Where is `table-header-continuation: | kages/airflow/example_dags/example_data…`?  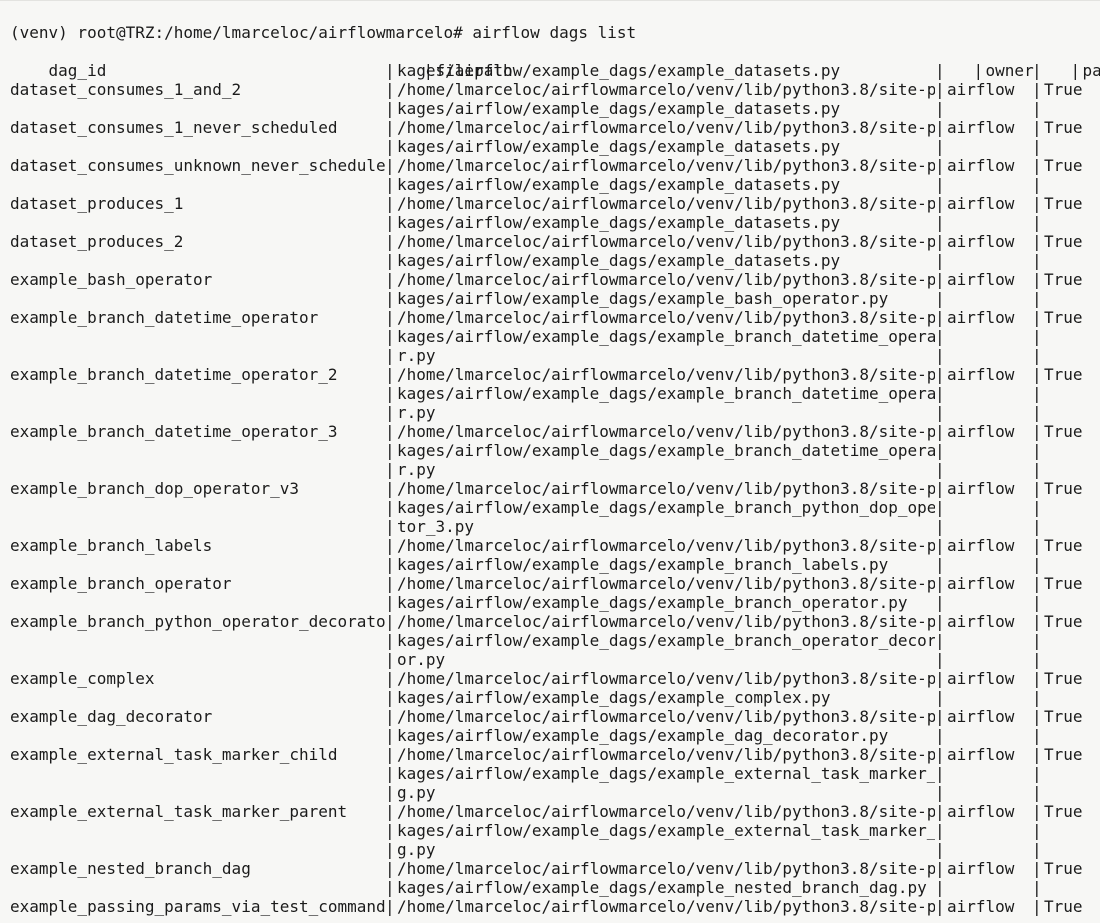 table-header-continuation: | kages/airflow/example_dags/example_data… is located at coordinates (555, 70).